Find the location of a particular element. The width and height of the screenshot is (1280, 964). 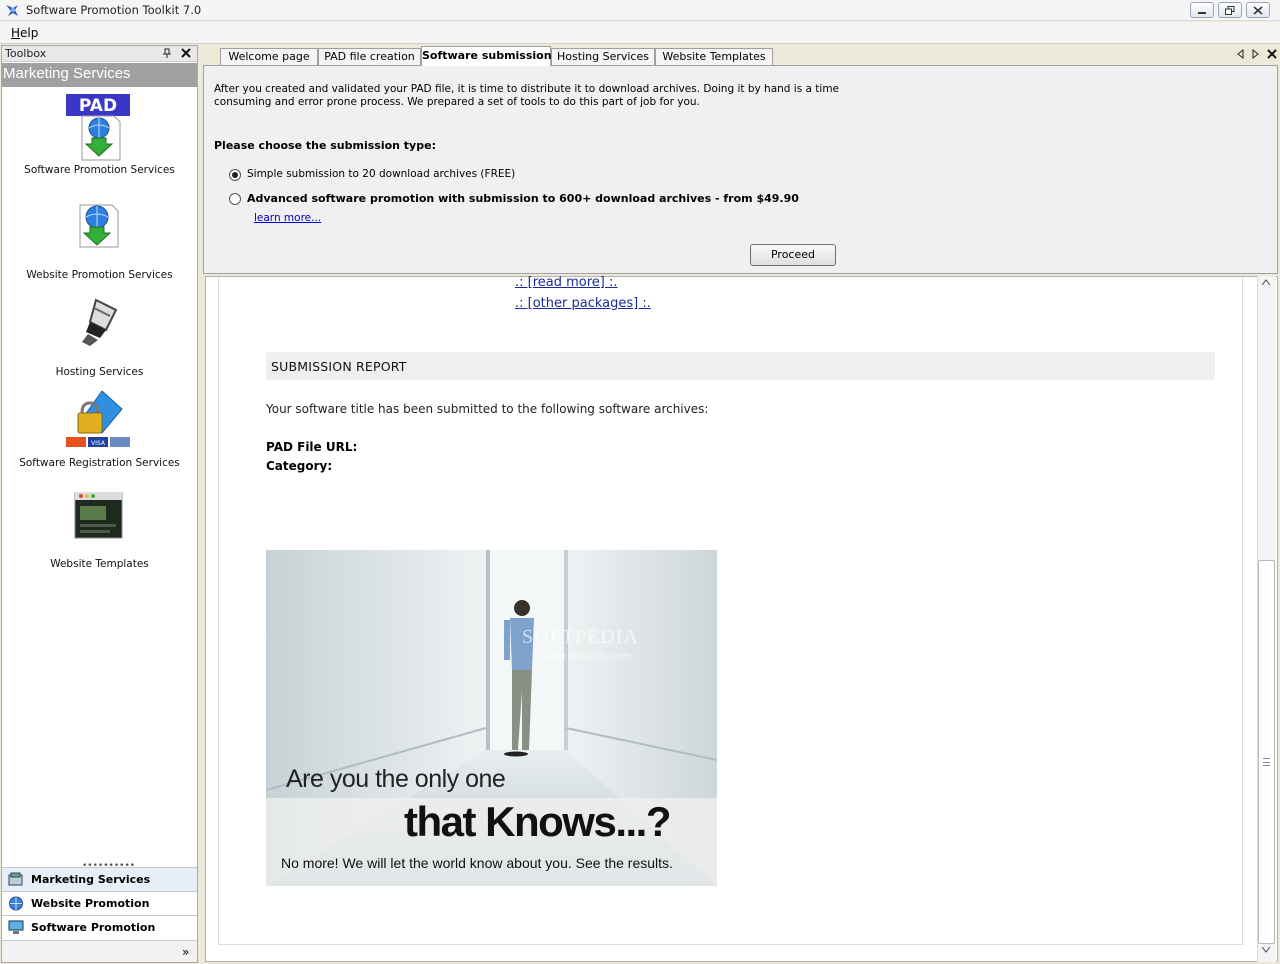

read-more-link: .: [read more] :. is located at coordinates (566, 282).